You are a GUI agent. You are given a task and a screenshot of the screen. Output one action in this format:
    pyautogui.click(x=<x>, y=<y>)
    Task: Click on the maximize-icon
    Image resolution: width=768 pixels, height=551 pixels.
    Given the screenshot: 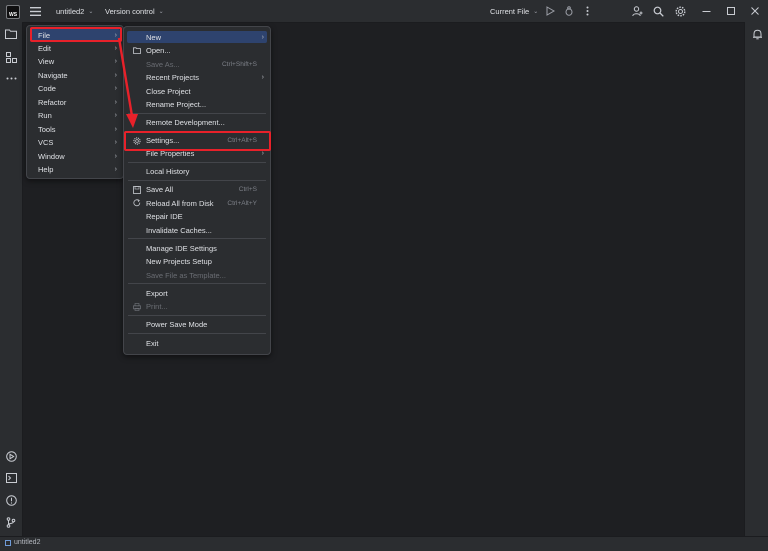 What is the action you would take?
    pyautogui.click(x=731, y=11)
    